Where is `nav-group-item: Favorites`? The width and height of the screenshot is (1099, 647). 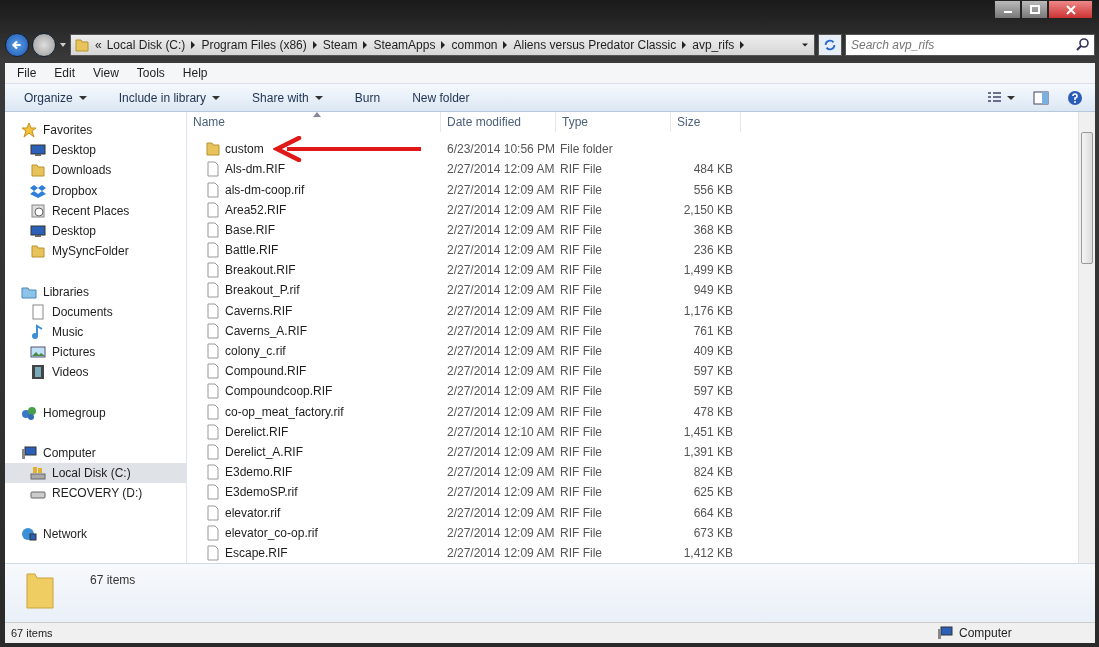
nav-group-item: Favorites is located at coordinates (95, 130).